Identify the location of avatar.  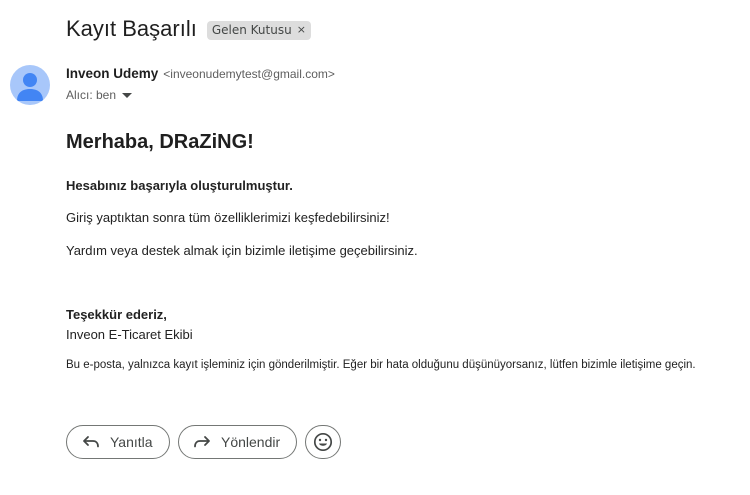
(30, 85).